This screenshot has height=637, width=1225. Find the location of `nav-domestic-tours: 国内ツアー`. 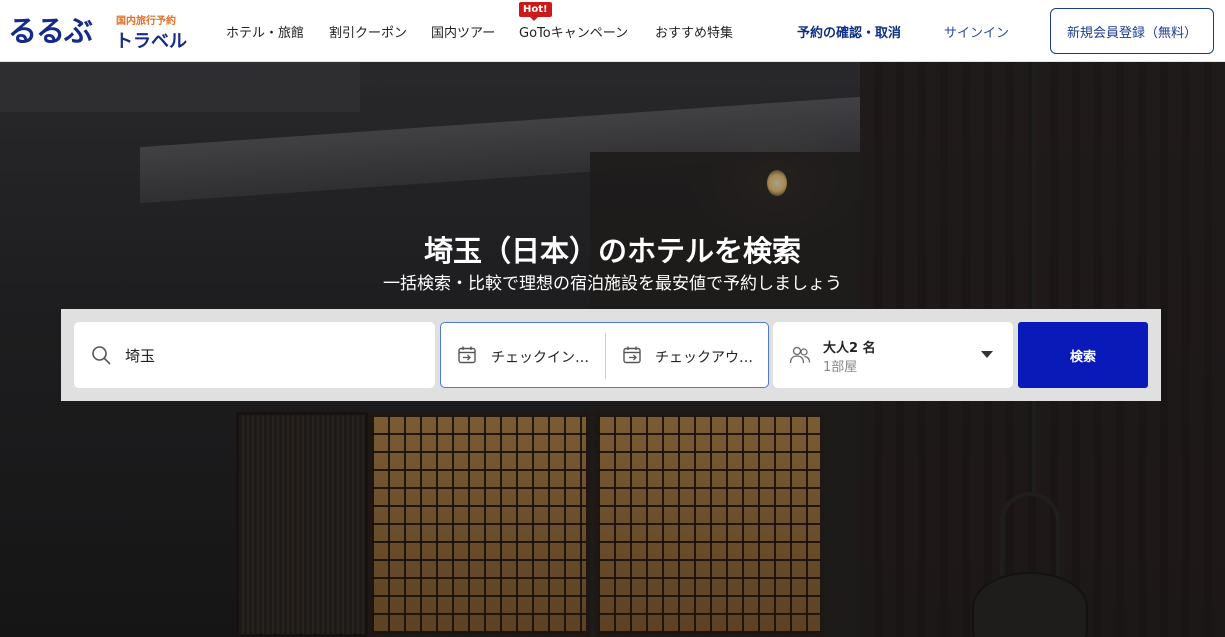

nav-domestic-tours: 国内ツアー is located at coordinates (463, 31).